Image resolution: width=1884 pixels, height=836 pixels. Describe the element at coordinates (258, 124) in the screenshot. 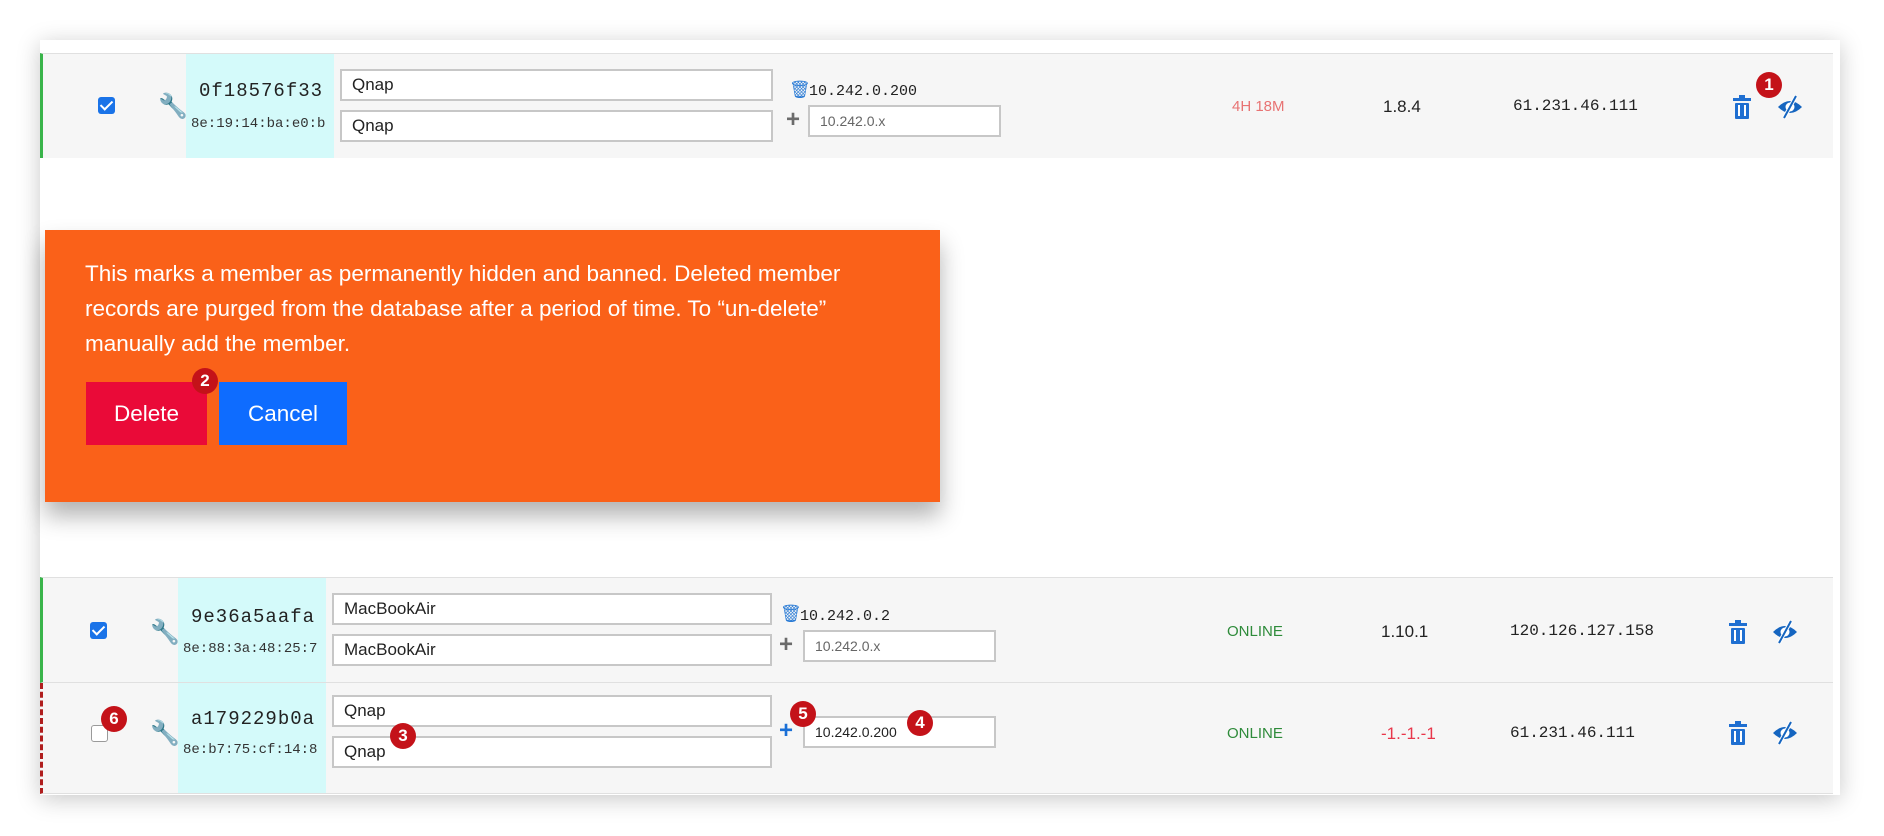

I see `member-mac-address: 8e:19:14:ba:e0:b` at that location.